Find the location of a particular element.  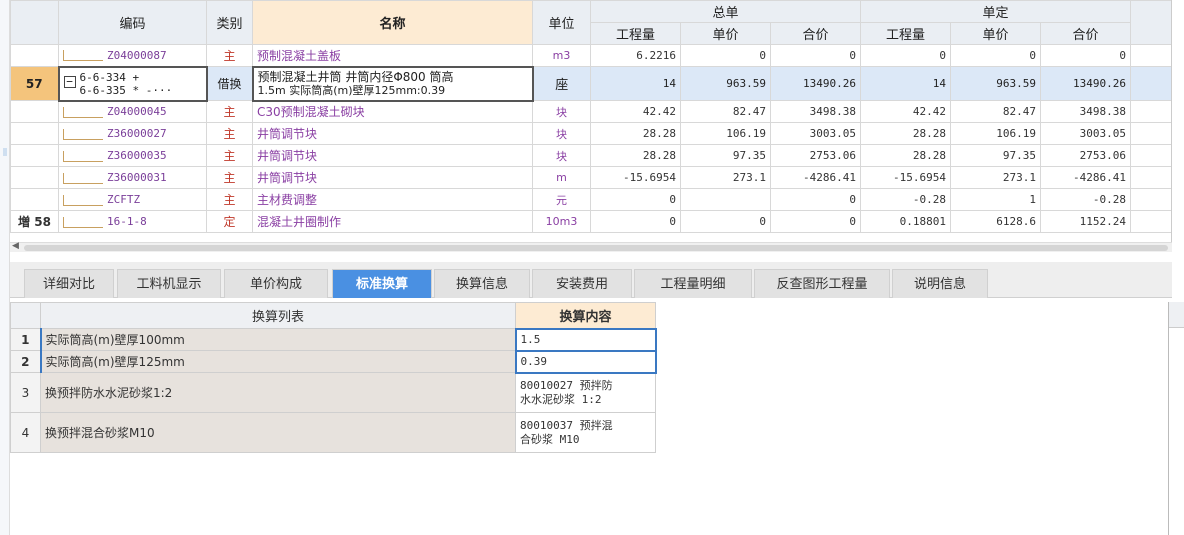

code-cell: Z36000035 is located at coordinates (132, 155).